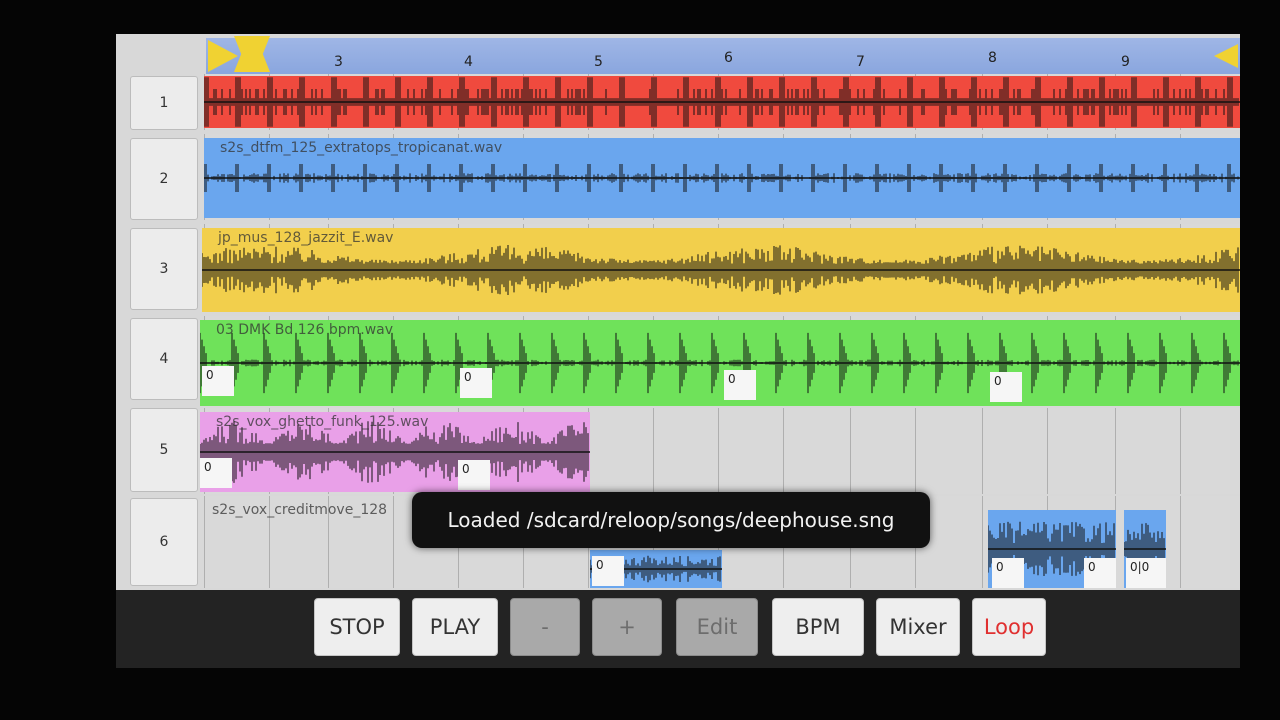  Describe the element at coordinates (723, 56) in the screenshot. I see `timeline-ruler: 3 4 5 6 7 8 9` at that location.